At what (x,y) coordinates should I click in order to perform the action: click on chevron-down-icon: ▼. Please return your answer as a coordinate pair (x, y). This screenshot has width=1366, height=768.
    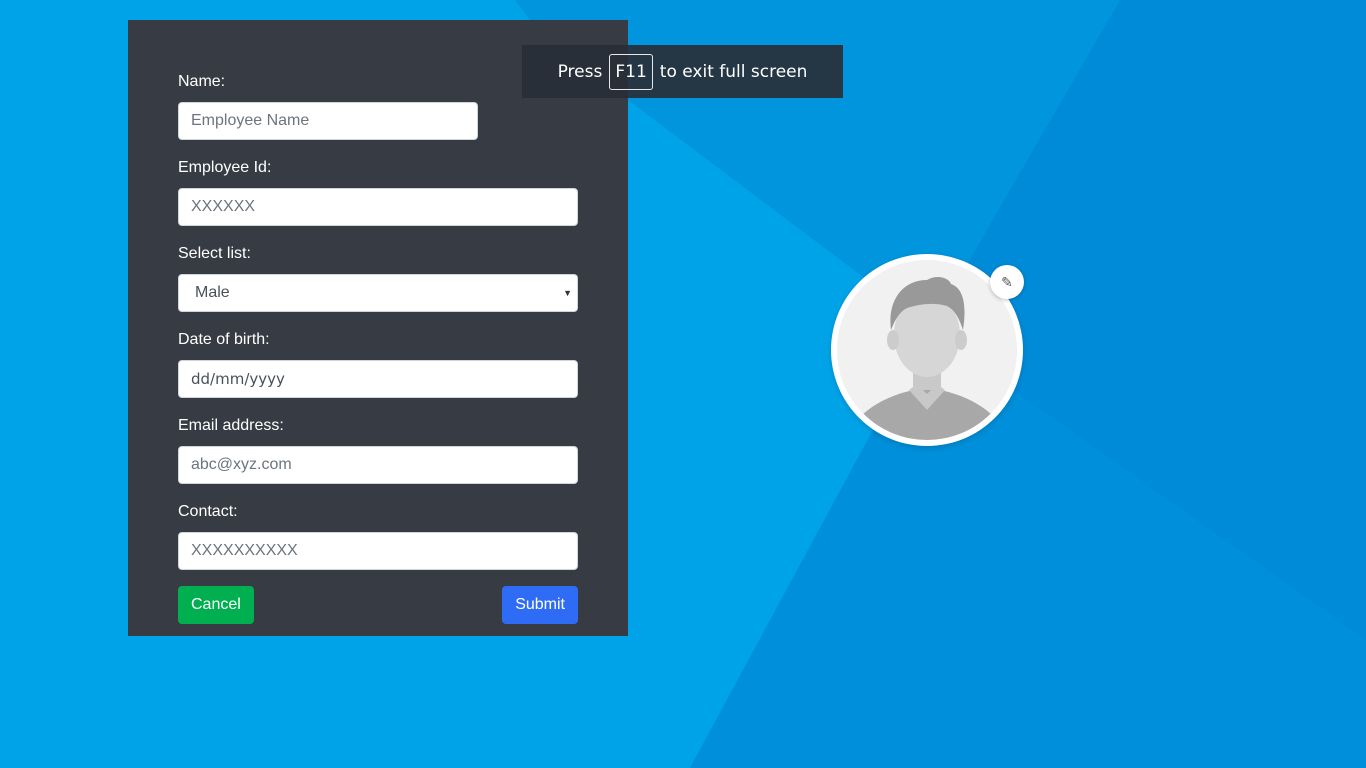
    Looking at the image, I should click on (567, 293).